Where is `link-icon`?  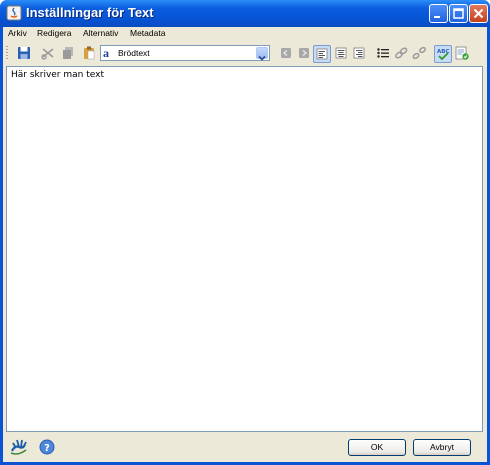 link-icon is located at coordinates (401, 53).